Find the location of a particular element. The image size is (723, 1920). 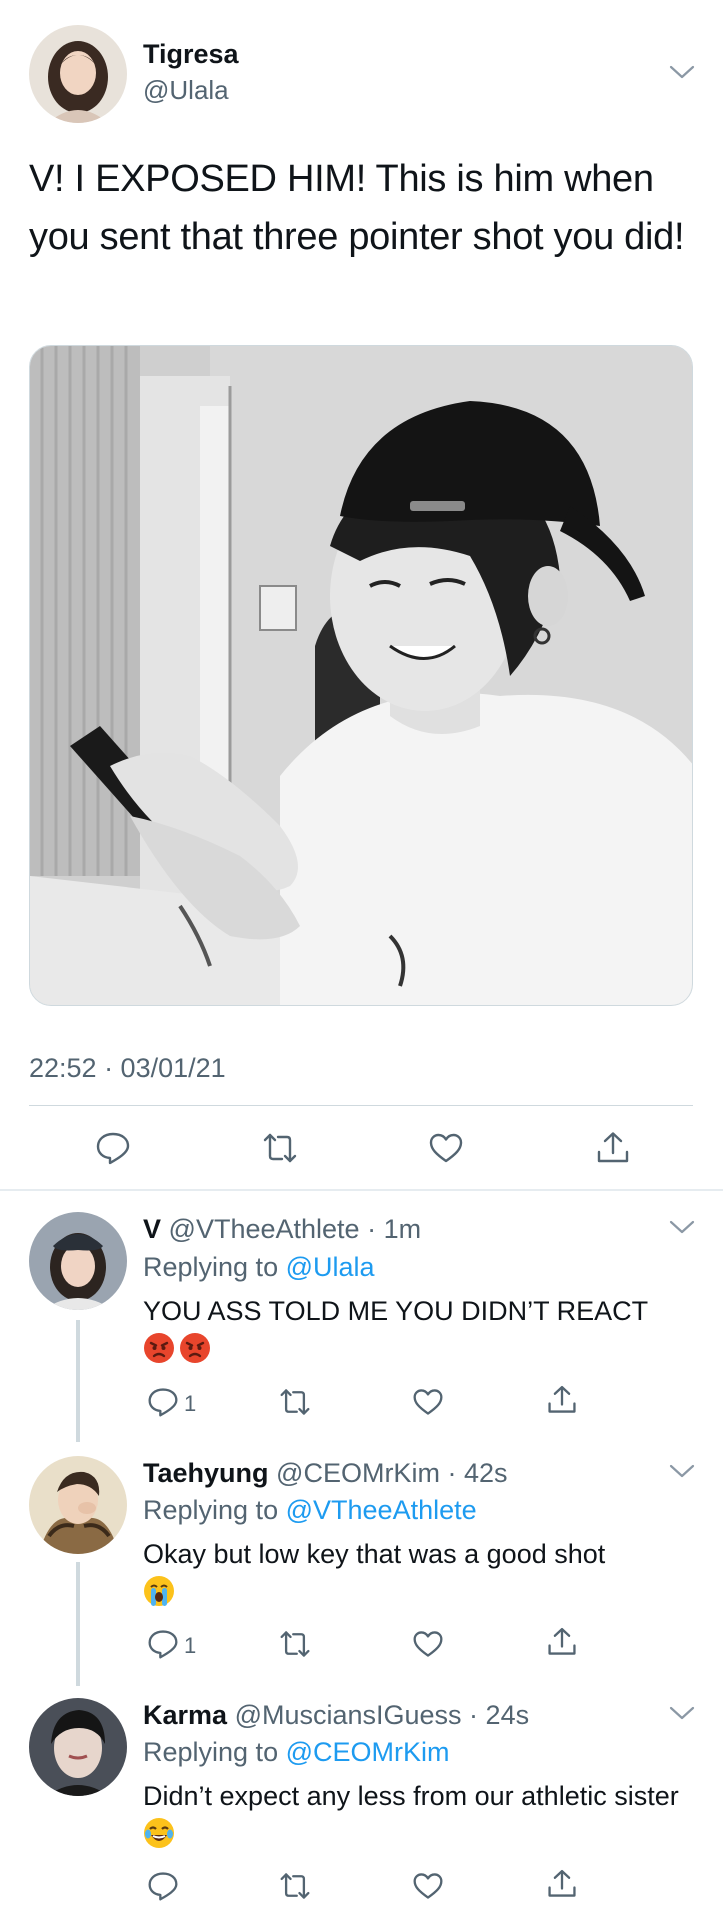

divider is located at coordinates (361, 1105).